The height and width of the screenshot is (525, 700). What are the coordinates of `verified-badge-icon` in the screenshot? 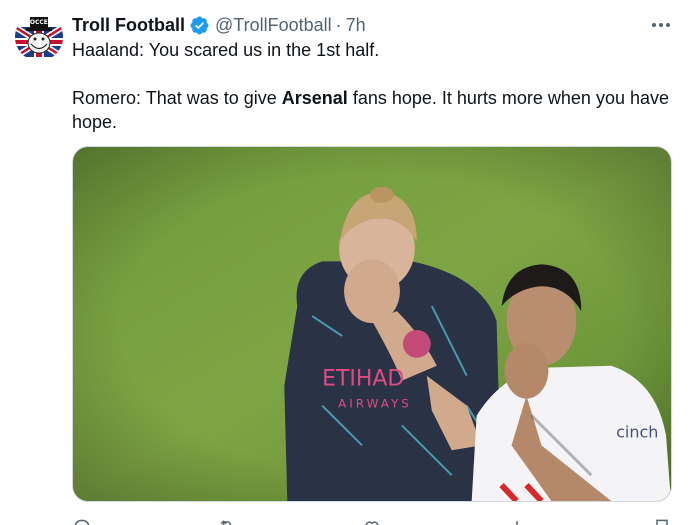 It's located at (199, 25).